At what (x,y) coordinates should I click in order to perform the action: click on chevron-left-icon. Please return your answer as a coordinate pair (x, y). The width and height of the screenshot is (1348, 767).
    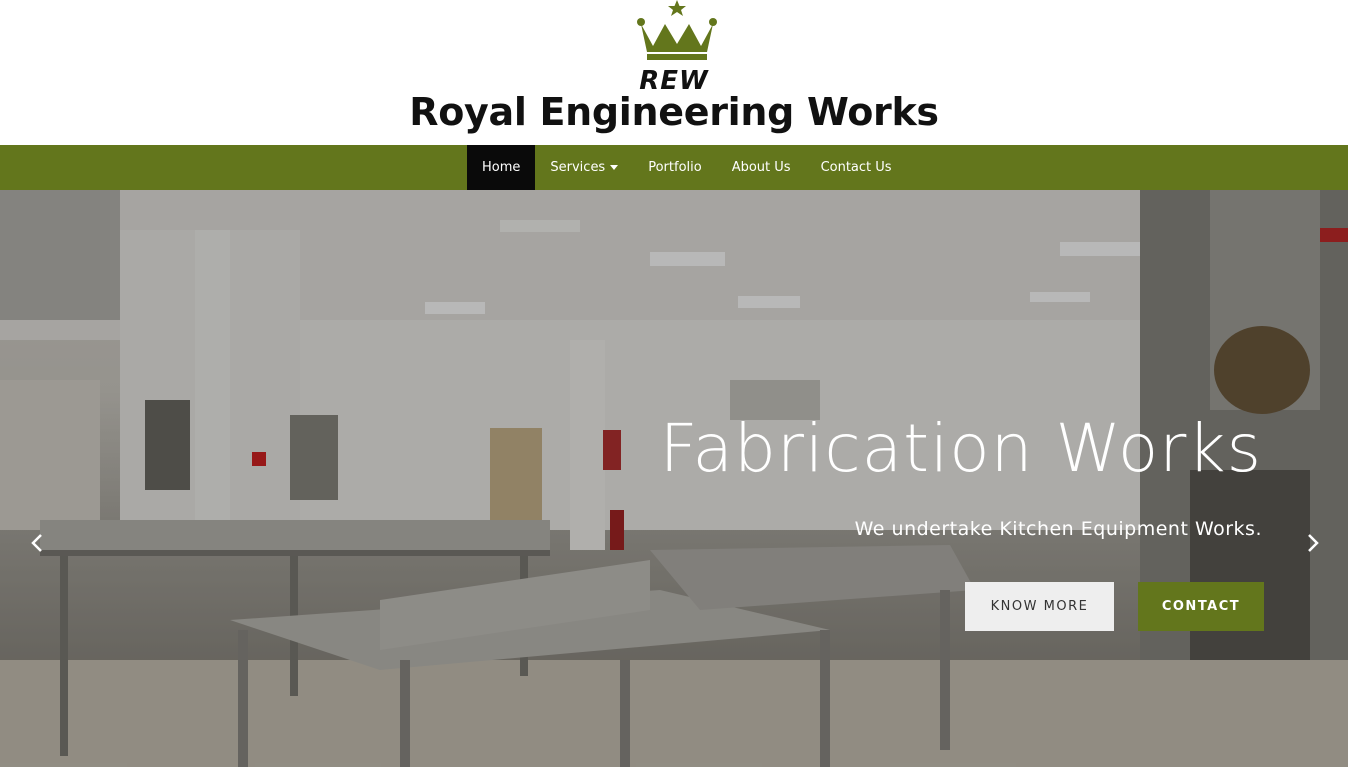
    Looking at the image, I should click on (37, 543).